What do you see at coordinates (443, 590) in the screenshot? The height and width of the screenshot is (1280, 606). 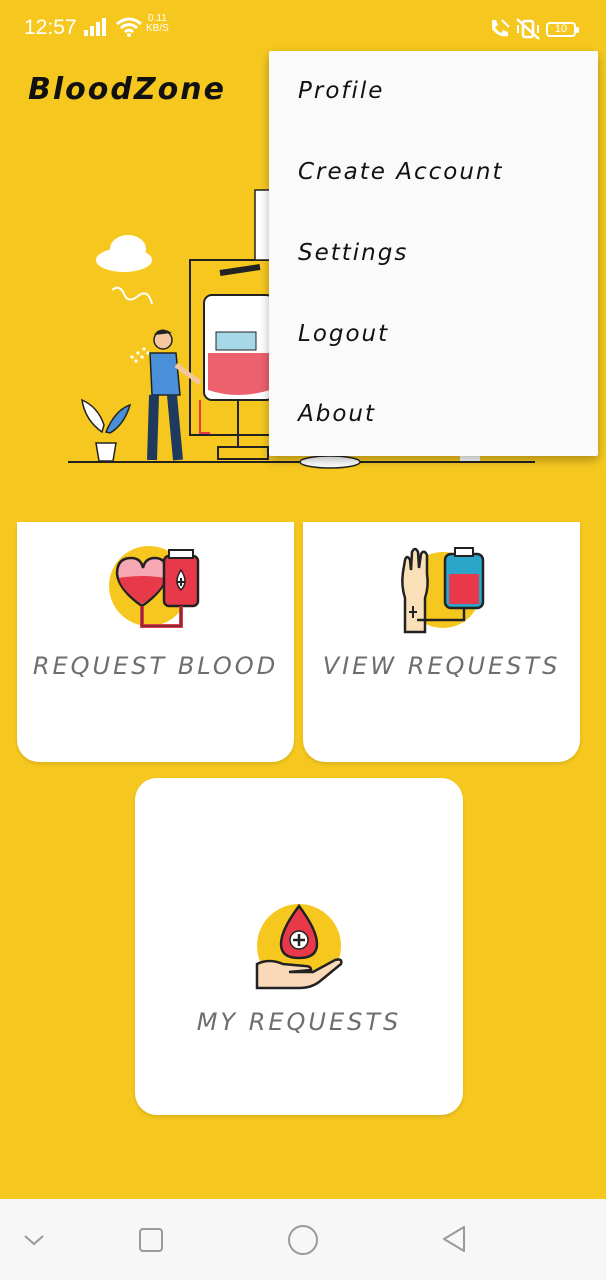 I see `transfusion-arm-icon` at bounding box center [443, 590].